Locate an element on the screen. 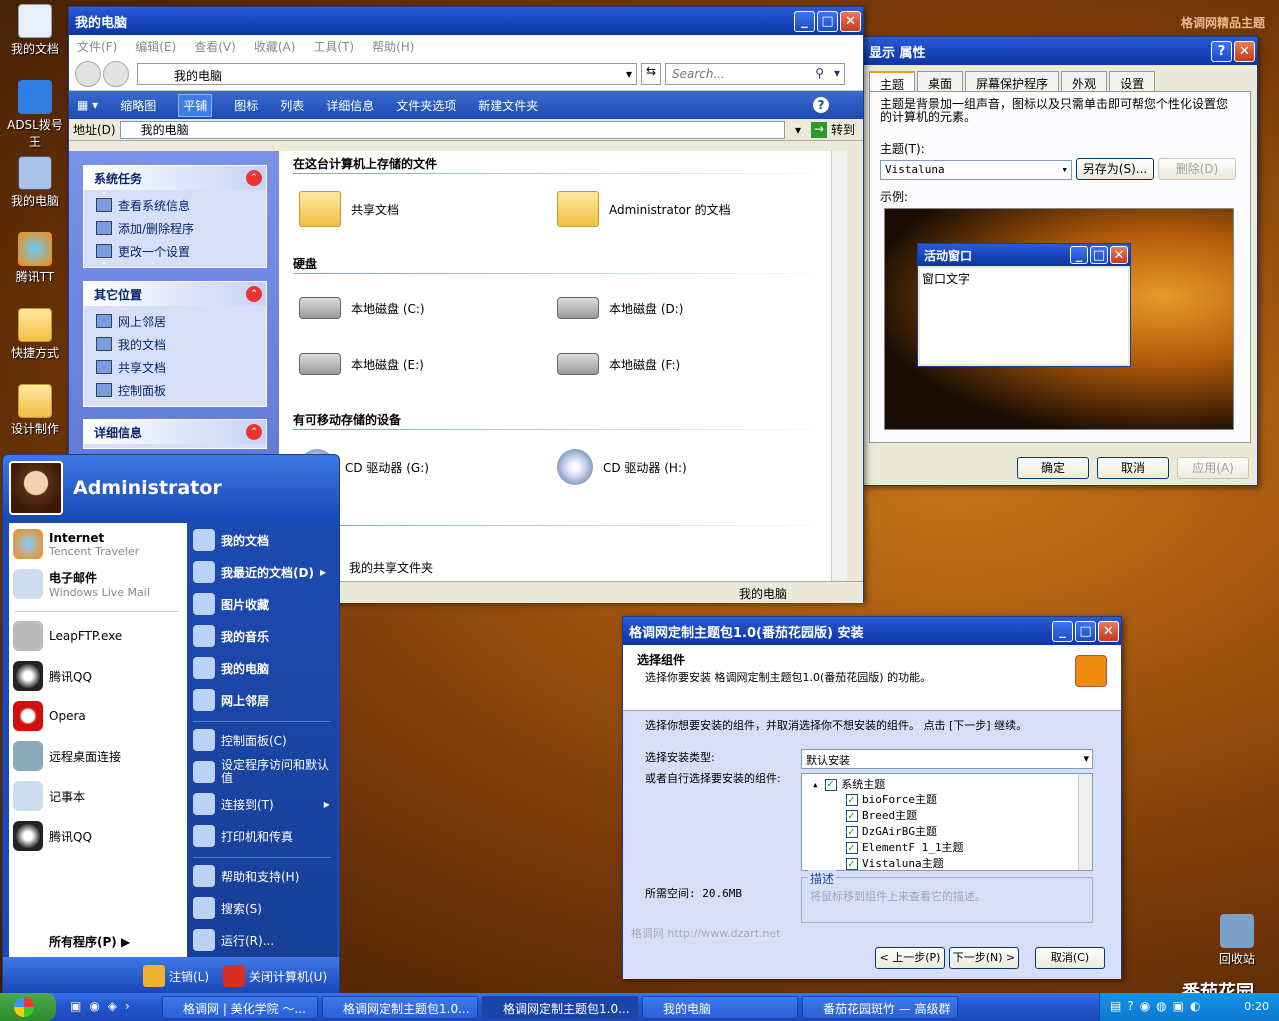 The width and height of the screenshot is (1279, 1021). menu-help: 帮助(H) is located at coordinates (393, 46).